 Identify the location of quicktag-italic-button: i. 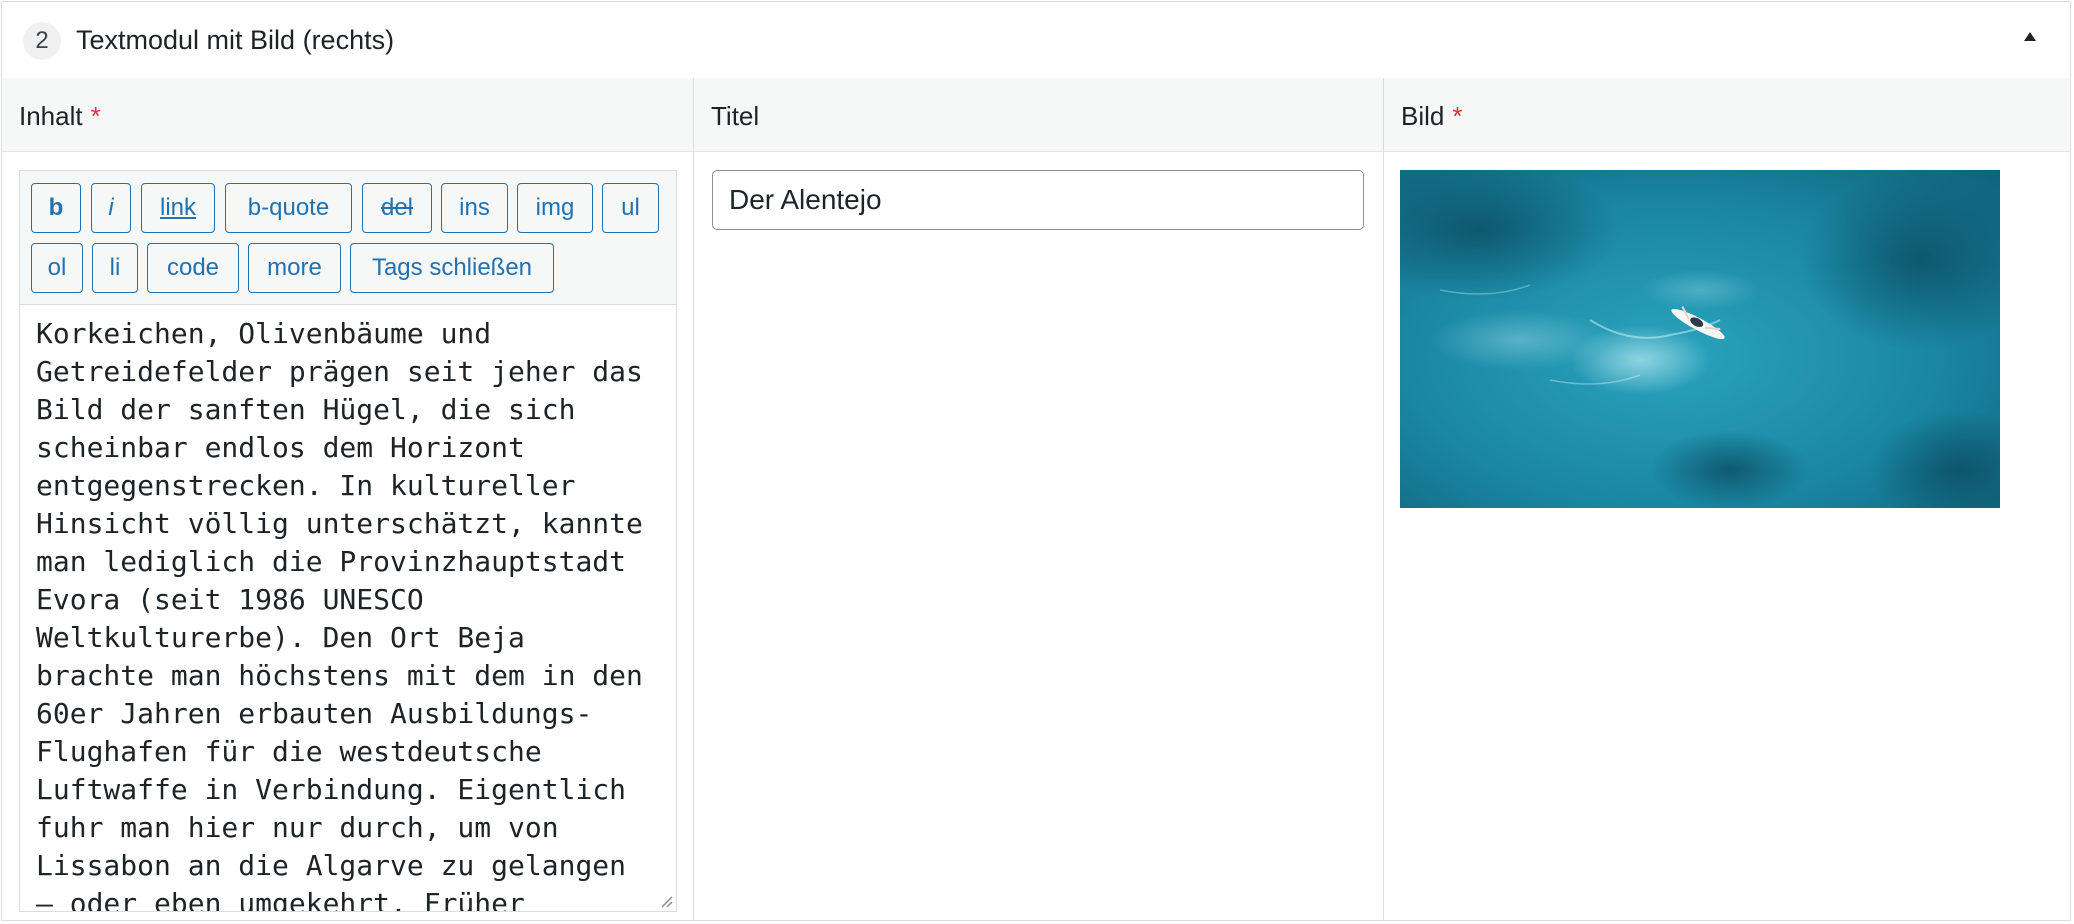
(111, 208).